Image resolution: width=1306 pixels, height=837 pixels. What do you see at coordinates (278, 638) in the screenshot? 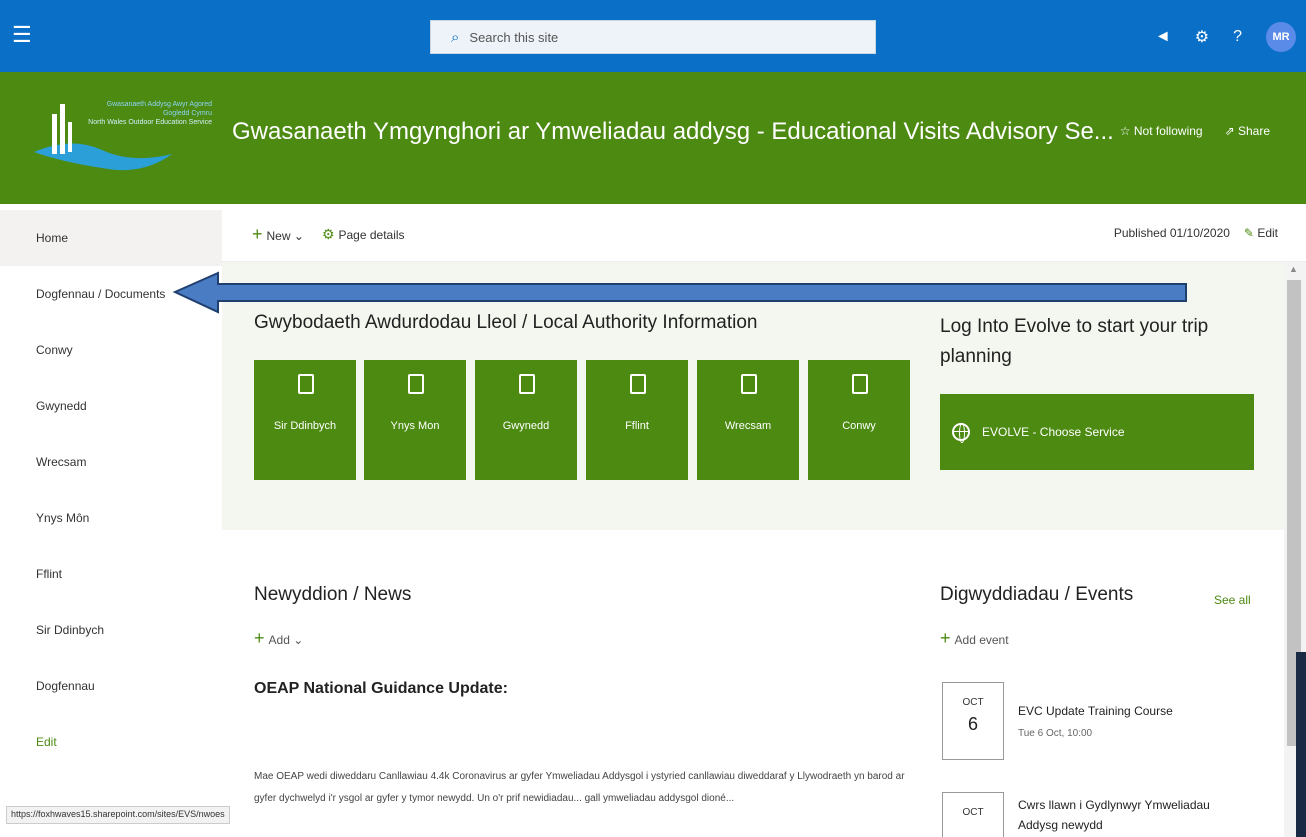
I see `add-news-button: + Add ⌄` at bounding box center [278, 638].